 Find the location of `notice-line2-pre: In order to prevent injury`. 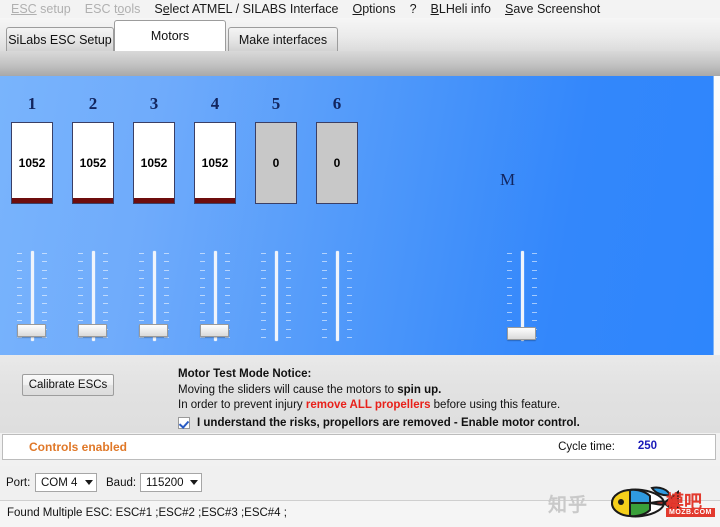

notice-line2-pre: In order to prevent injury is located at coordinates (242, 405).